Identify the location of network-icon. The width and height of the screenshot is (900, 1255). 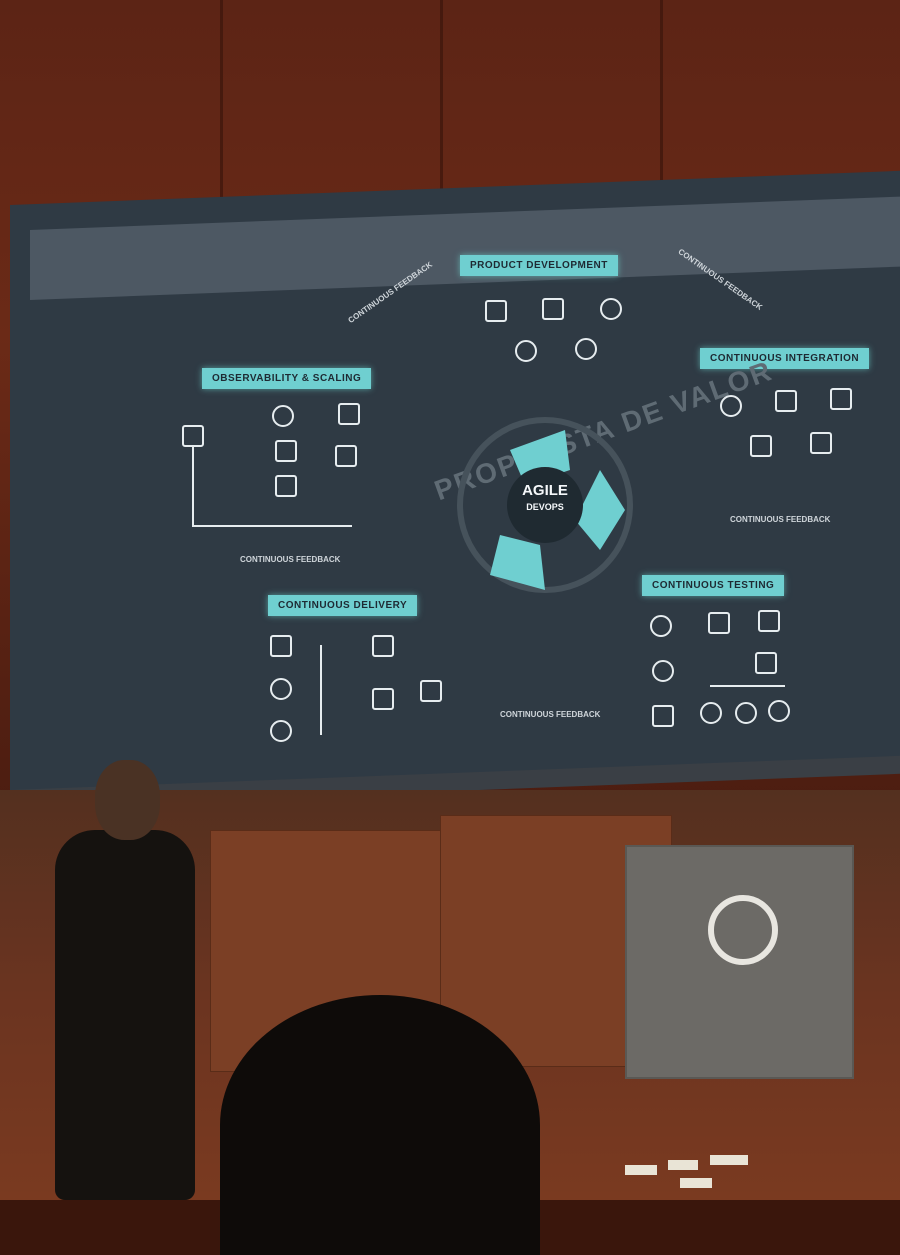
(769, 621).